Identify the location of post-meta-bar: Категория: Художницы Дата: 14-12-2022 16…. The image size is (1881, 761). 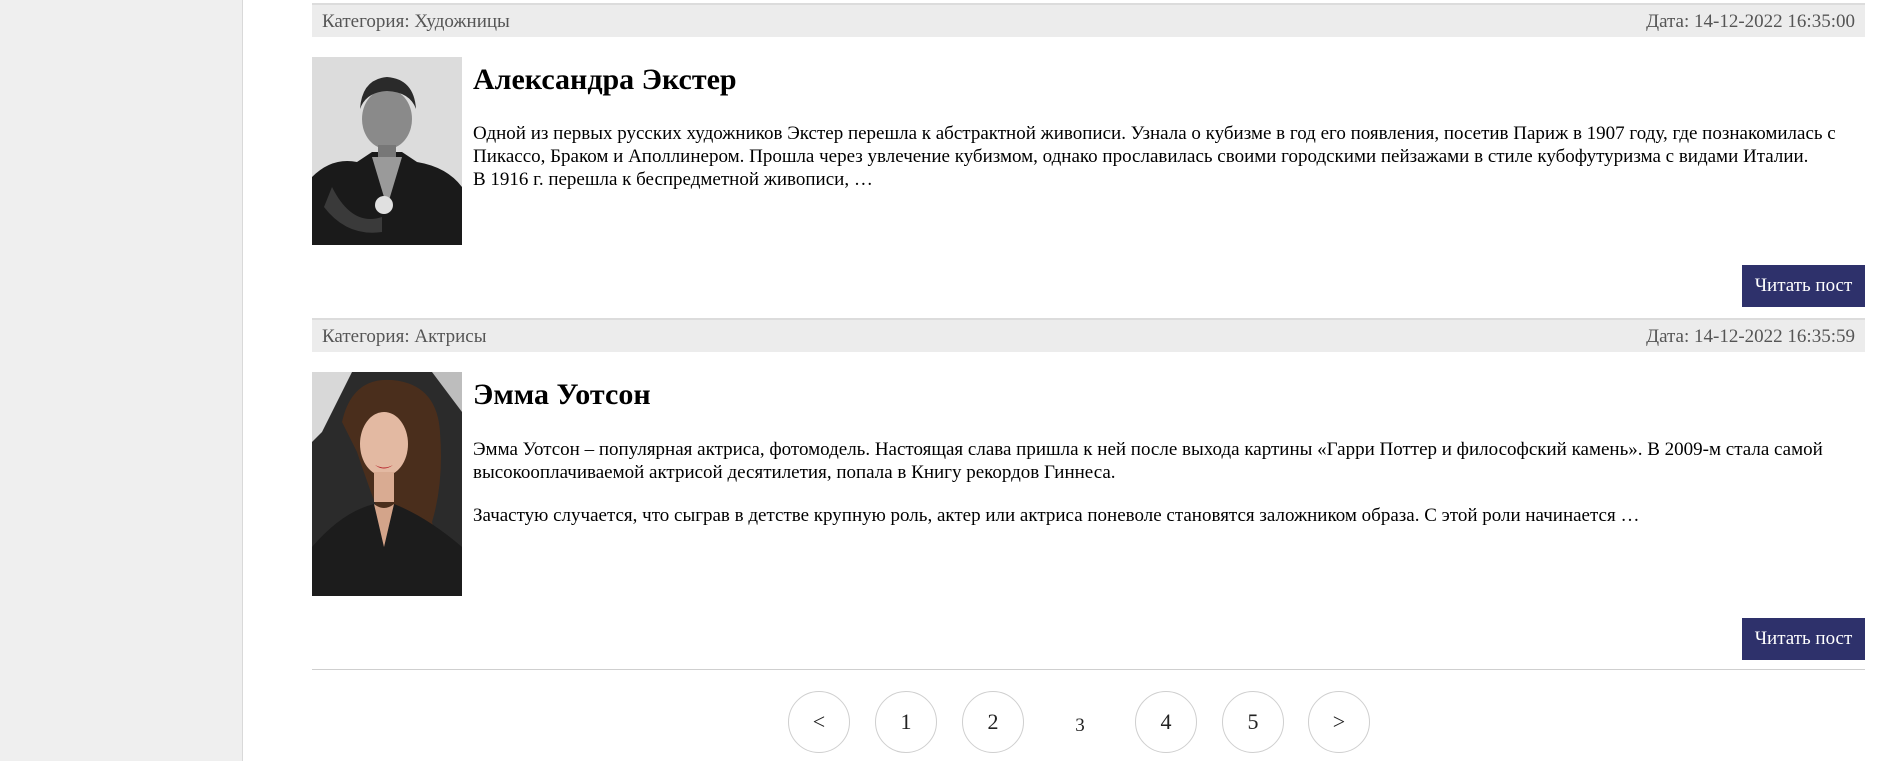
(1088, 20).